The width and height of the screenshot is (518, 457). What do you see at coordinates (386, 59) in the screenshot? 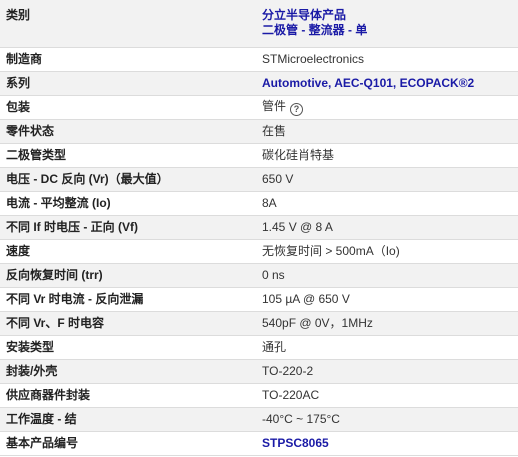
I see `attr-value: STMicroelectronics` at bounding box center [386, 59].